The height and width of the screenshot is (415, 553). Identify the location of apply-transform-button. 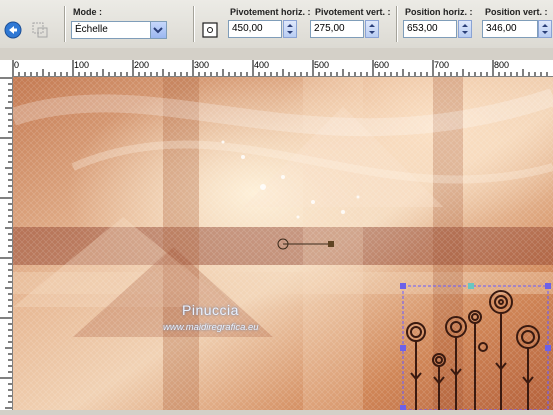
(40, 30).